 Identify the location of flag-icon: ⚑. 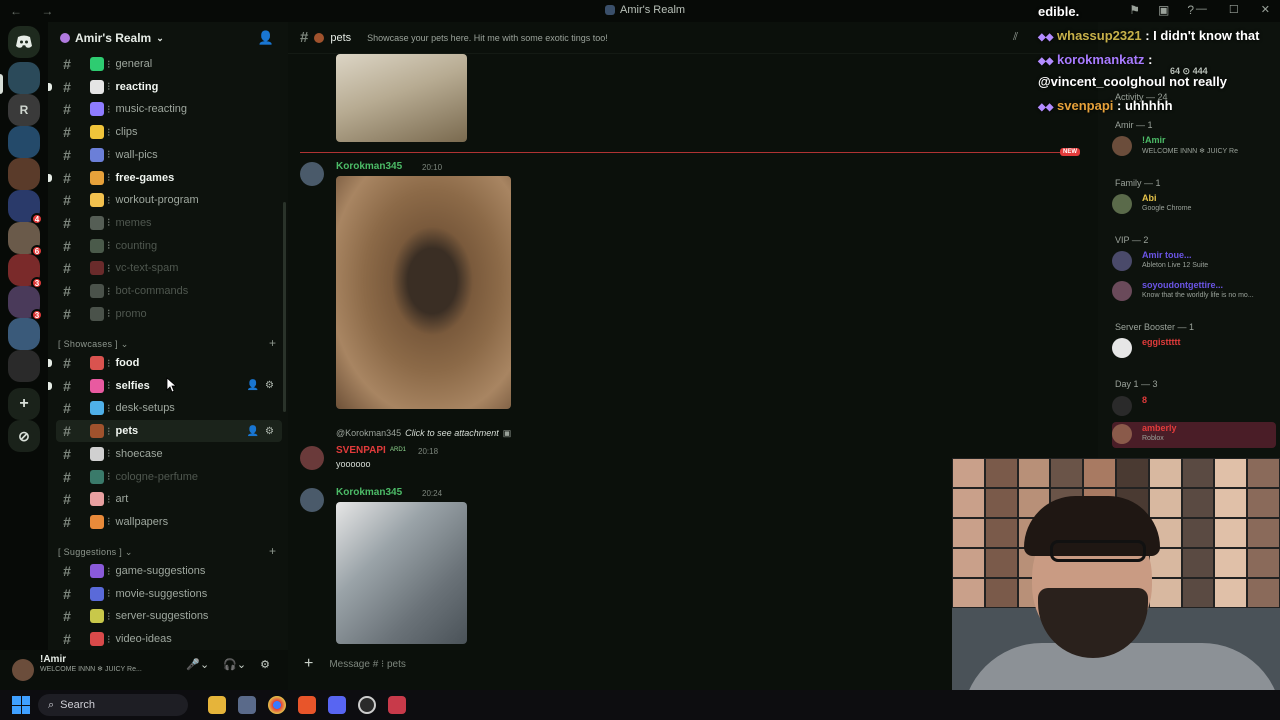
(1134, 10).